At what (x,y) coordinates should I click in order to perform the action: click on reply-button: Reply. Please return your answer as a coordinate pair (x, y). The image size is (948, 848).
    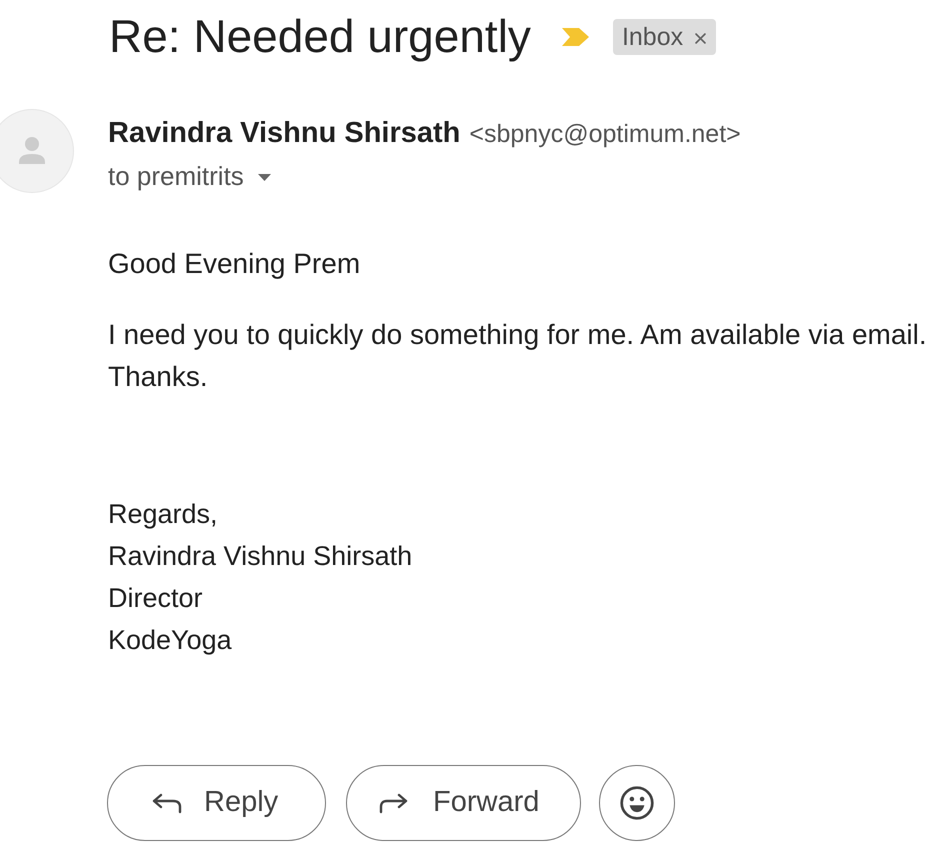
    Looking at the image, I should click on (216, 803).